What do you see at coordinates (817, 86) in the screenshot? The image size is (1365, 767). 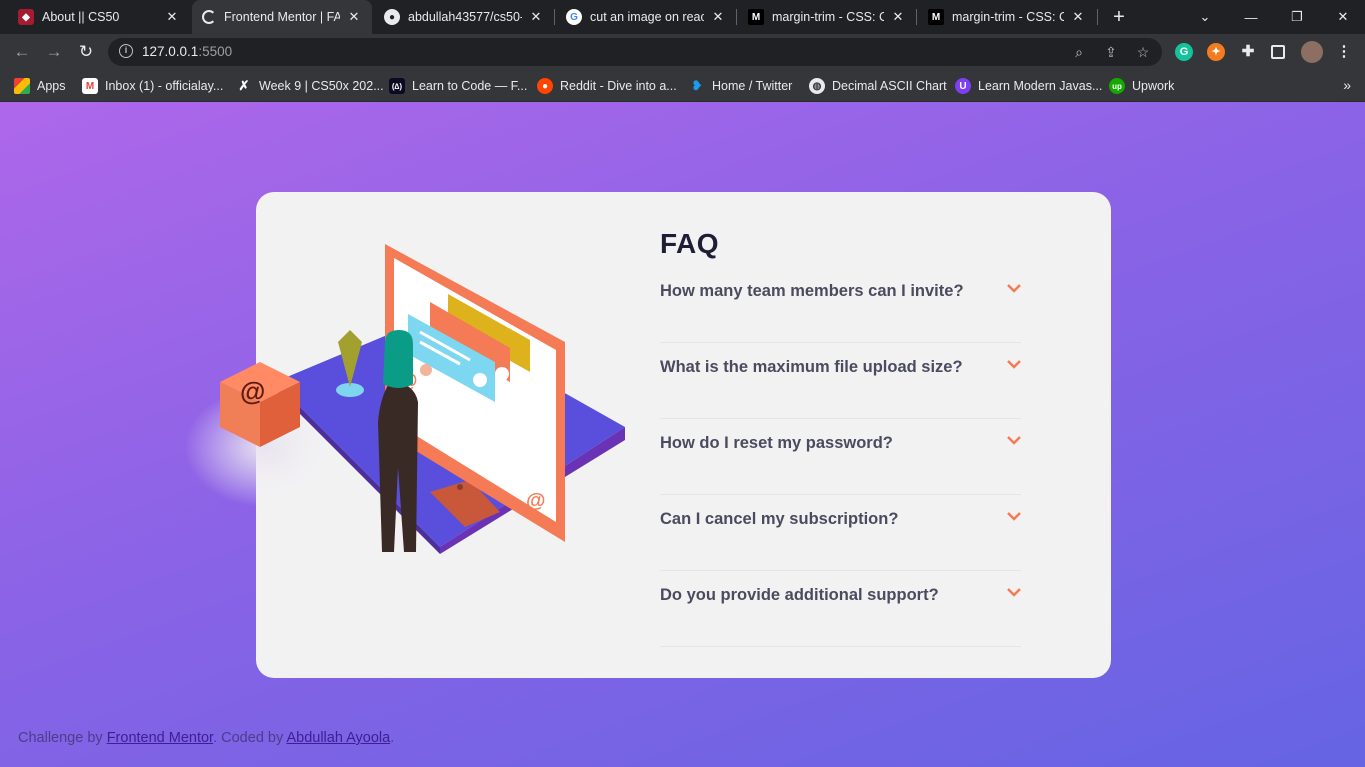 I see `globe-icon: ◍` at bounding box center [817, 86].